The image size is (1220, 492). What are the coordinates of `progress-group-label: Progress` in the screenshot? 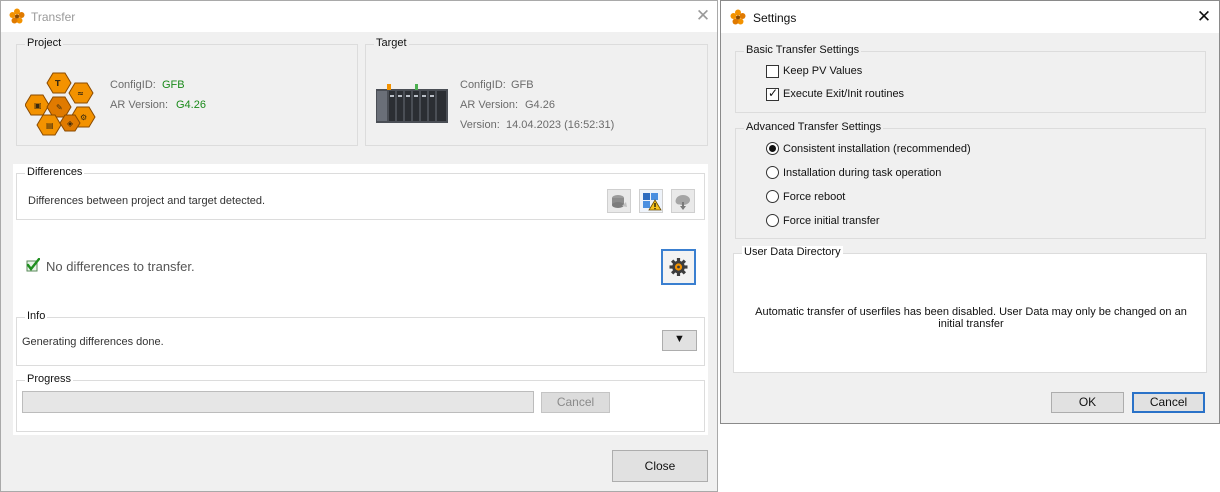 It's located at (49, 379).